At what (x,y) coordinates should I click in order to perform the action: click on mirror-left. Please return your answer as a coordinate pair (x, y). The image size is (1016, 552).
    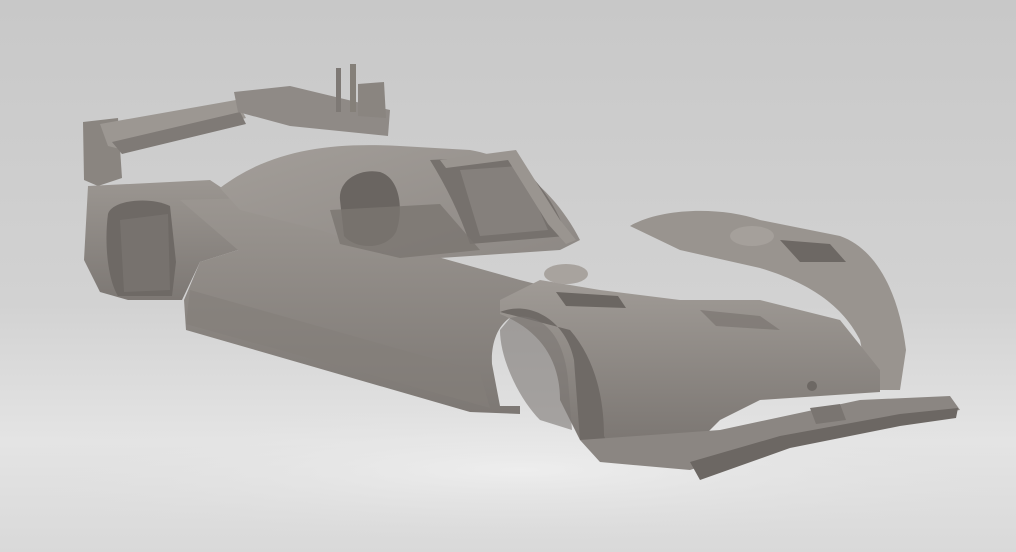
    Looking at the image, I should click on (566, 274).